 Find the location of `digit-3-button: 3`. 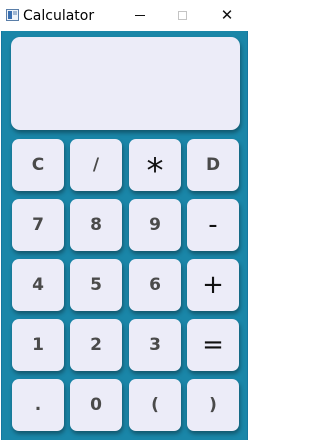

digit-3-button: 3 is located at coordinates (155, 345).